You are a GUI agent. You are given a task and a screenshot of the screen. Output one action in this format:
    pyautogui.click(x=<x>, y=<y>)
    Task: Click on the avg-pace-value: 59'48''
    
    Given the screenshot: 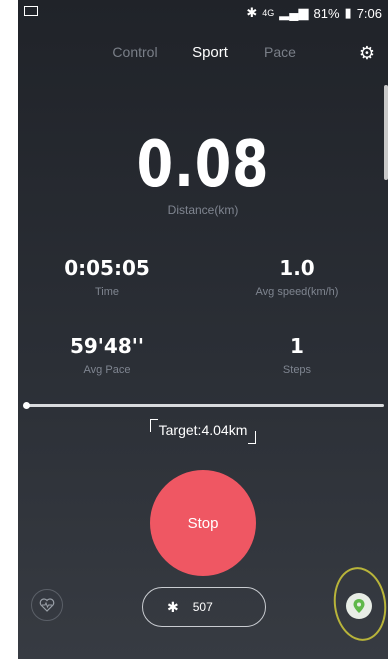 What is the action you would take?
    pyautogui.click(x=107, y=346)
    